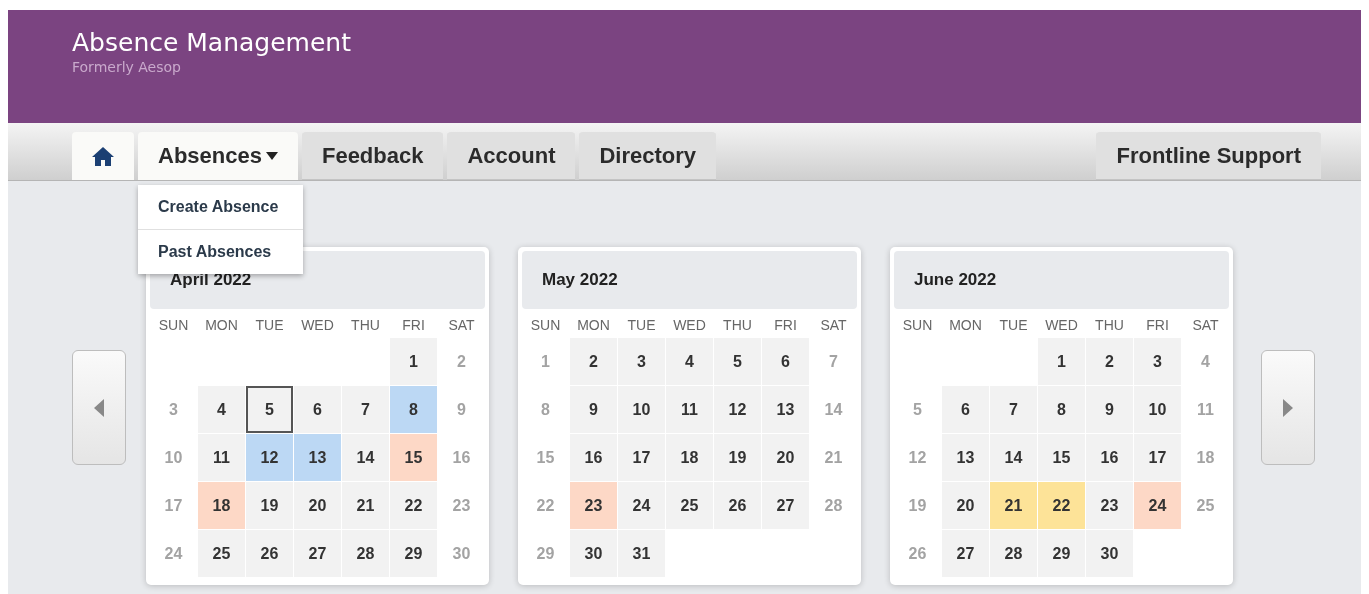  I want to click on app-subtitle: Formerly Aesop, so click(127, 67).